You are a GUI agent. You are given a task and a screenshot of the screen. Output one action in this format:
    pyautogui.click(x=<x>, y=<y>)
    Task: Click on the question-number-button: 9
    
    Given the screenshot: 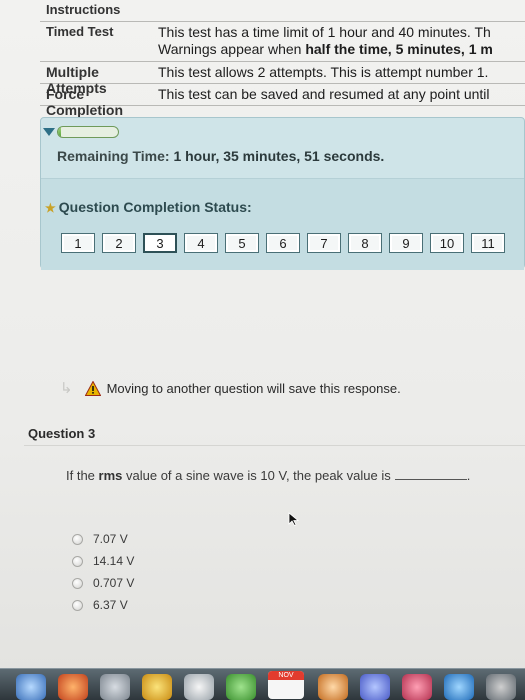 What is the action you would take?
    pyautogui.click(x=406, y=243)
    